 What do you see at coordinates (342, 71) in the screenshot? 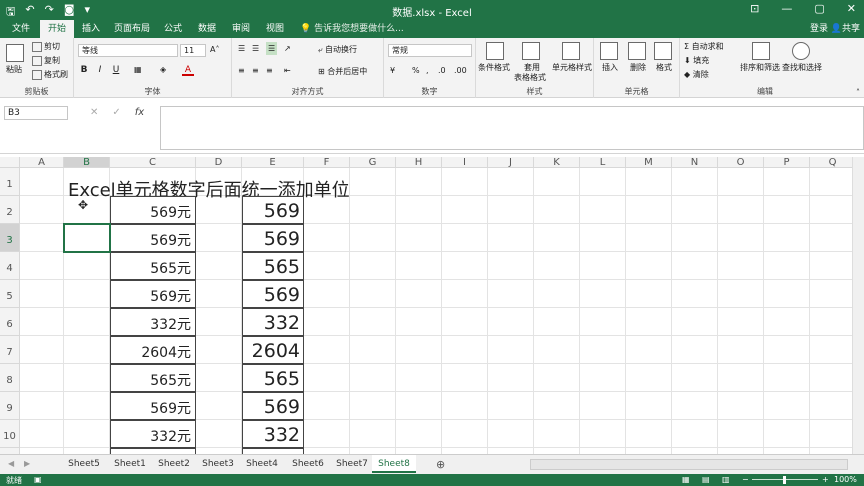
I see `merge-center-button: ⊞ 合并后居中` at bounding box center [342, 71].